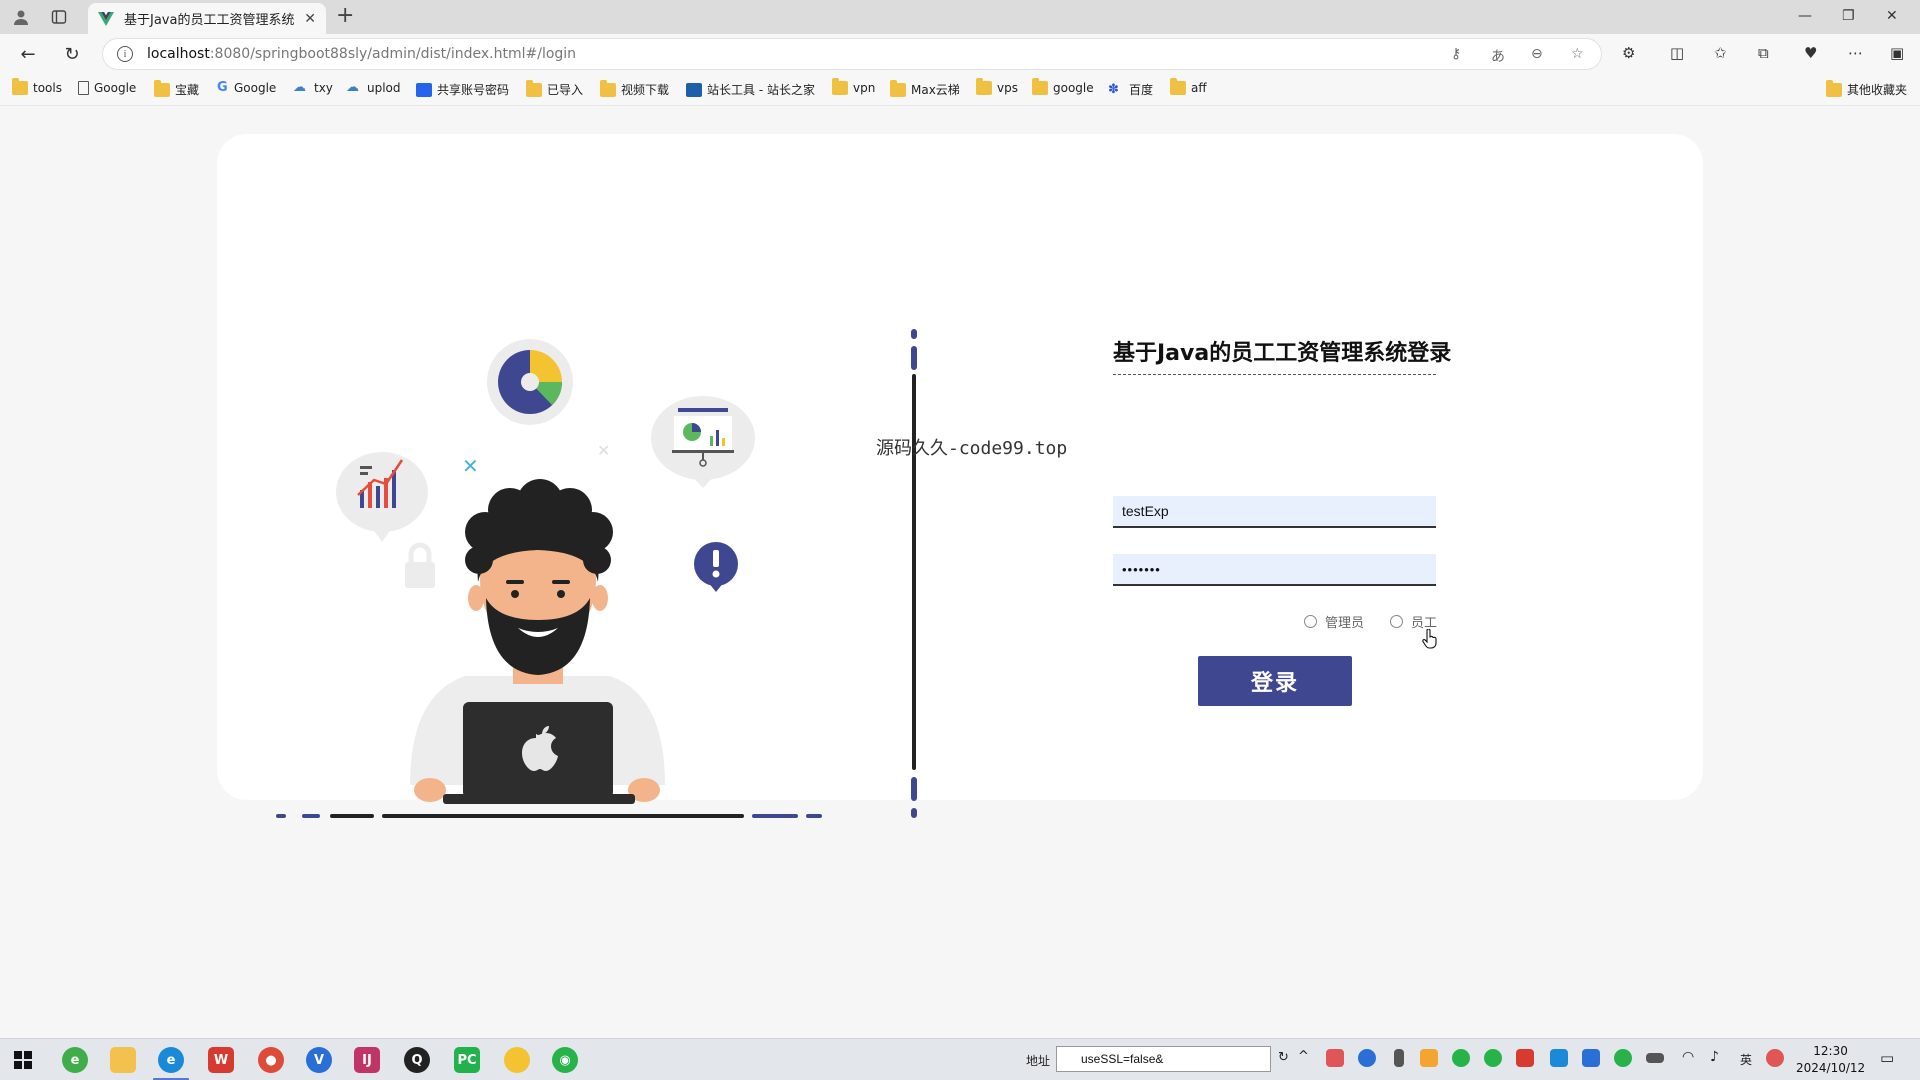  What do you see at coordinates (1275, 681) in the screenshot?
I see `login-button: 登录` at bounding box center [1275, 681].